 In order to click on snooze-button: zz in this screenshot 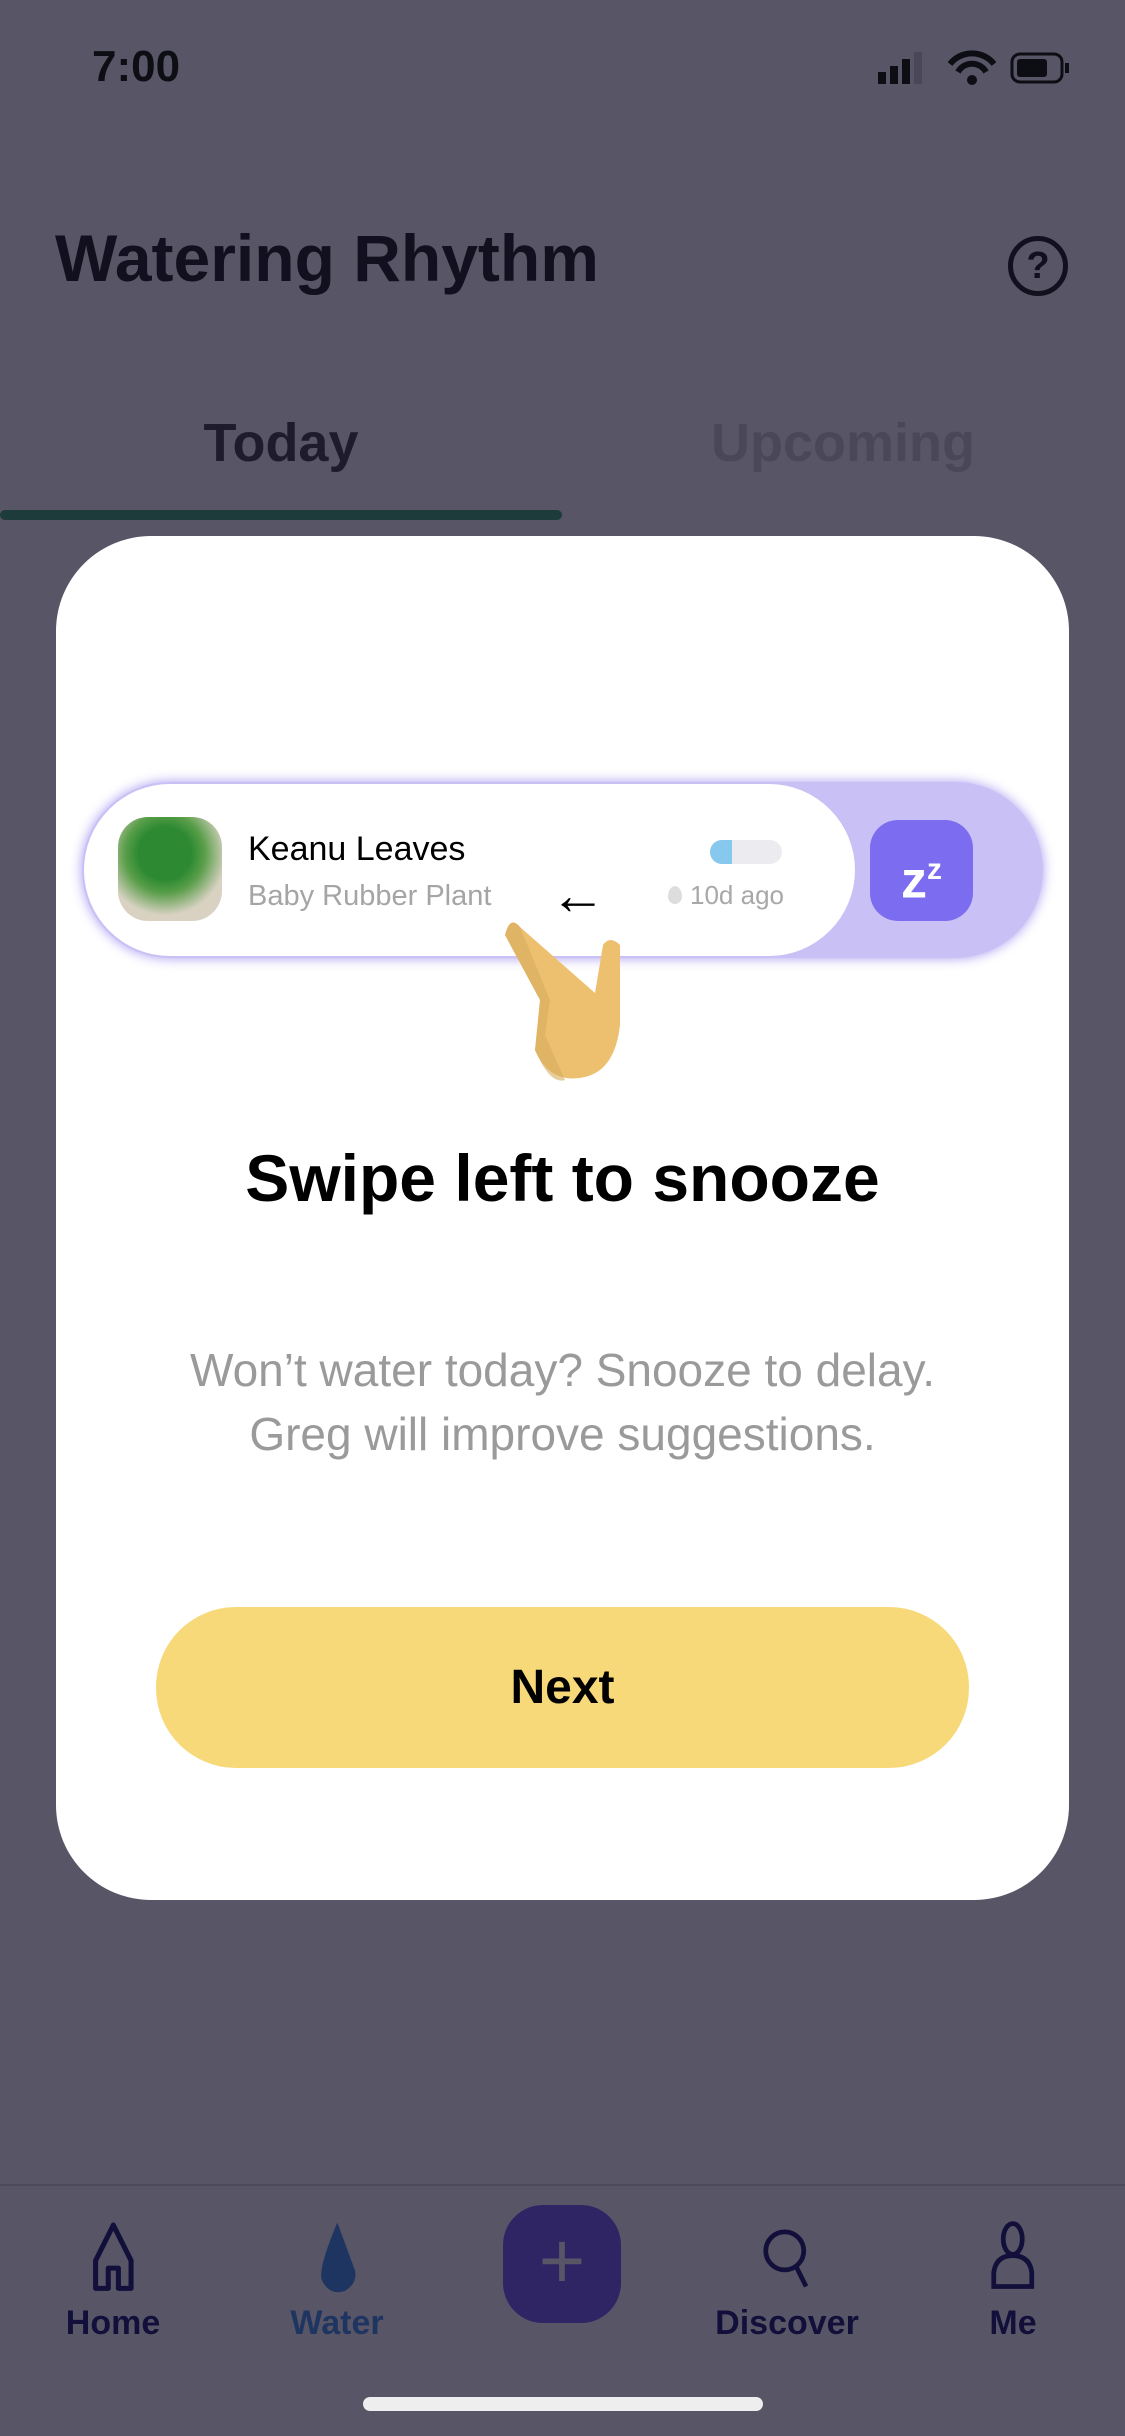, I will do `click(921, 870)`.